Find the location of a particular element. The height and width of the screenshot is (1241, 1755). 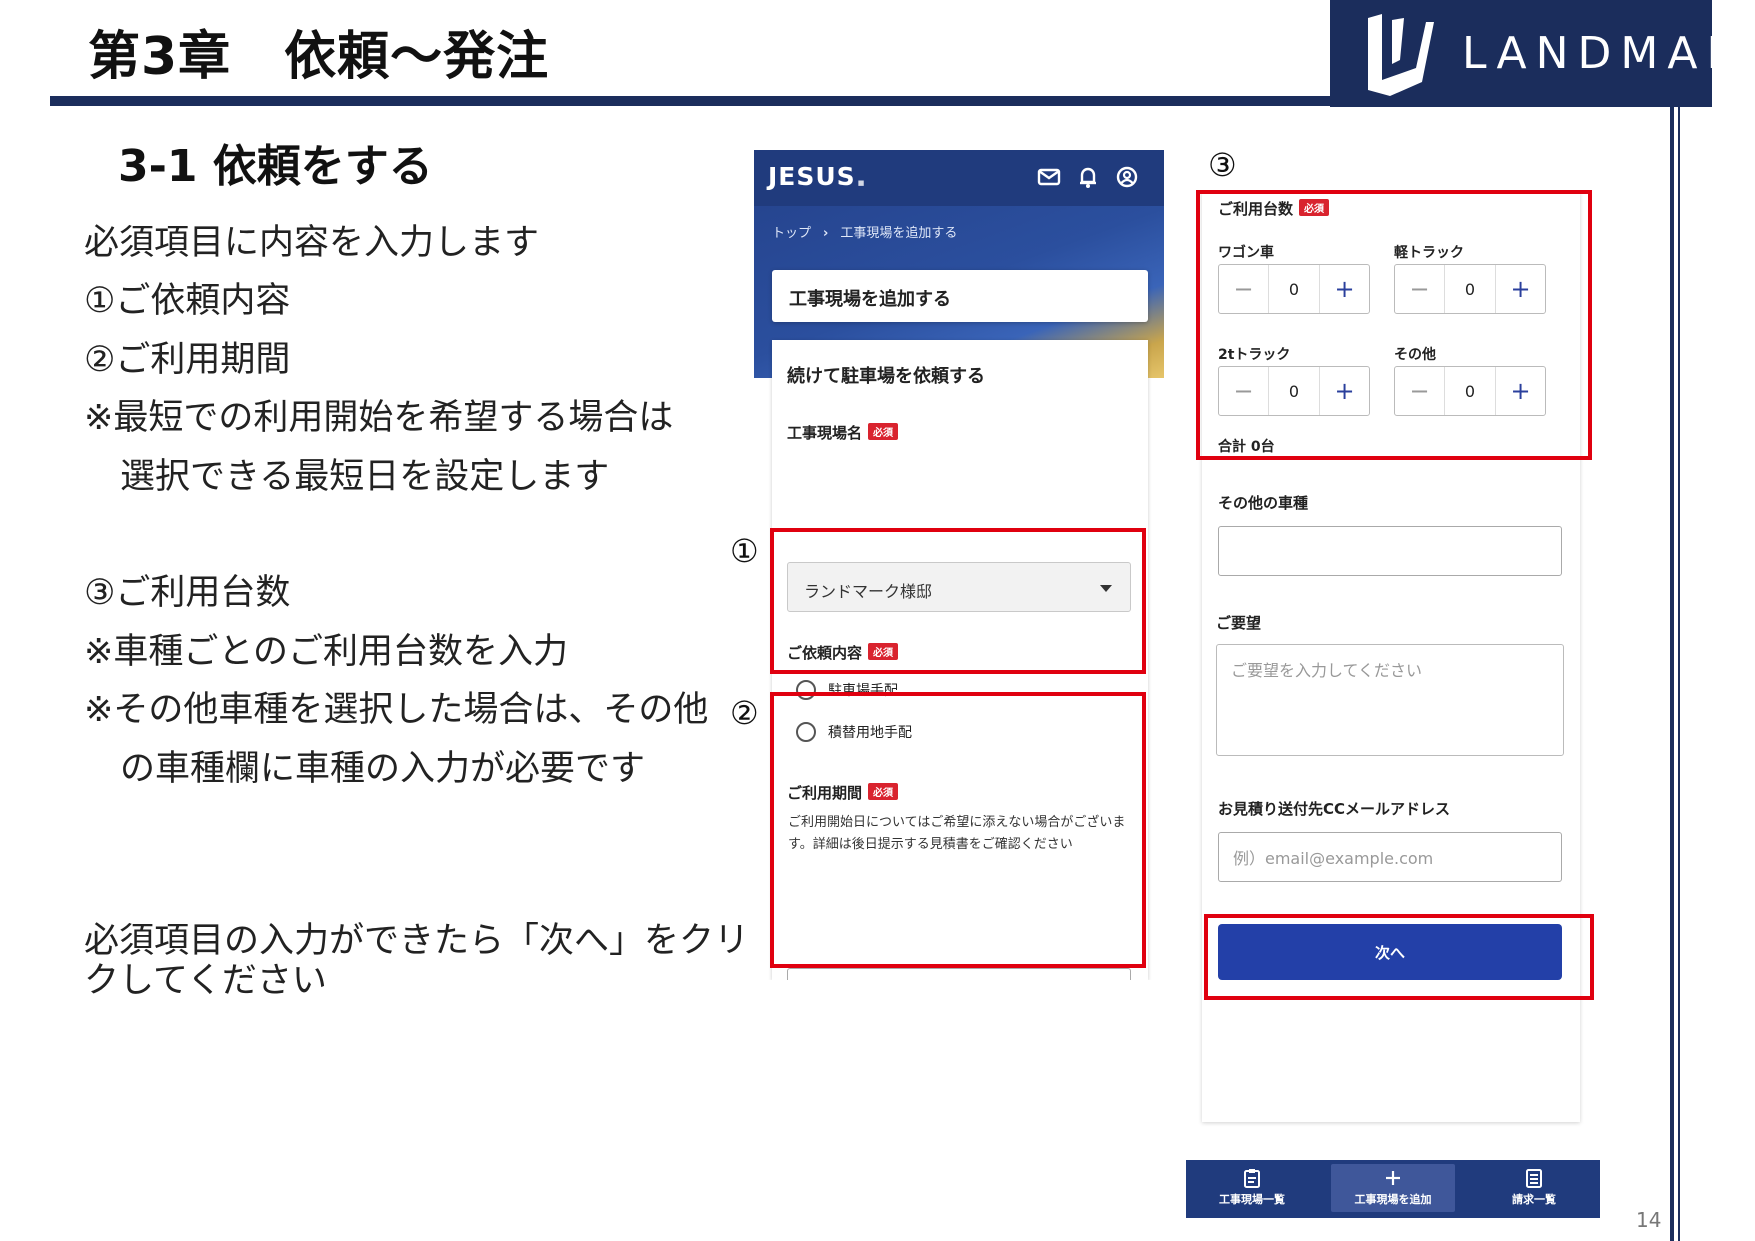

cc-email-input: 例）email@example.com is located at coordinates (1390, 857).